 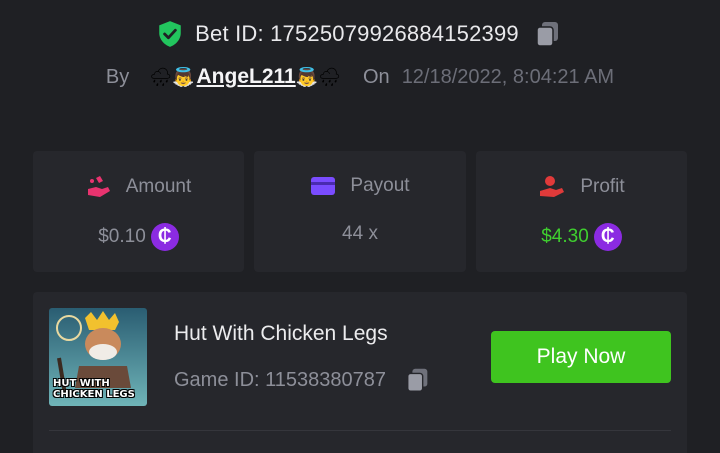 What do you see at coordinates (281, 333) in the screenshot?
I see `game-name: Hut With Chicken Legs` at bounding box center [281, 333].